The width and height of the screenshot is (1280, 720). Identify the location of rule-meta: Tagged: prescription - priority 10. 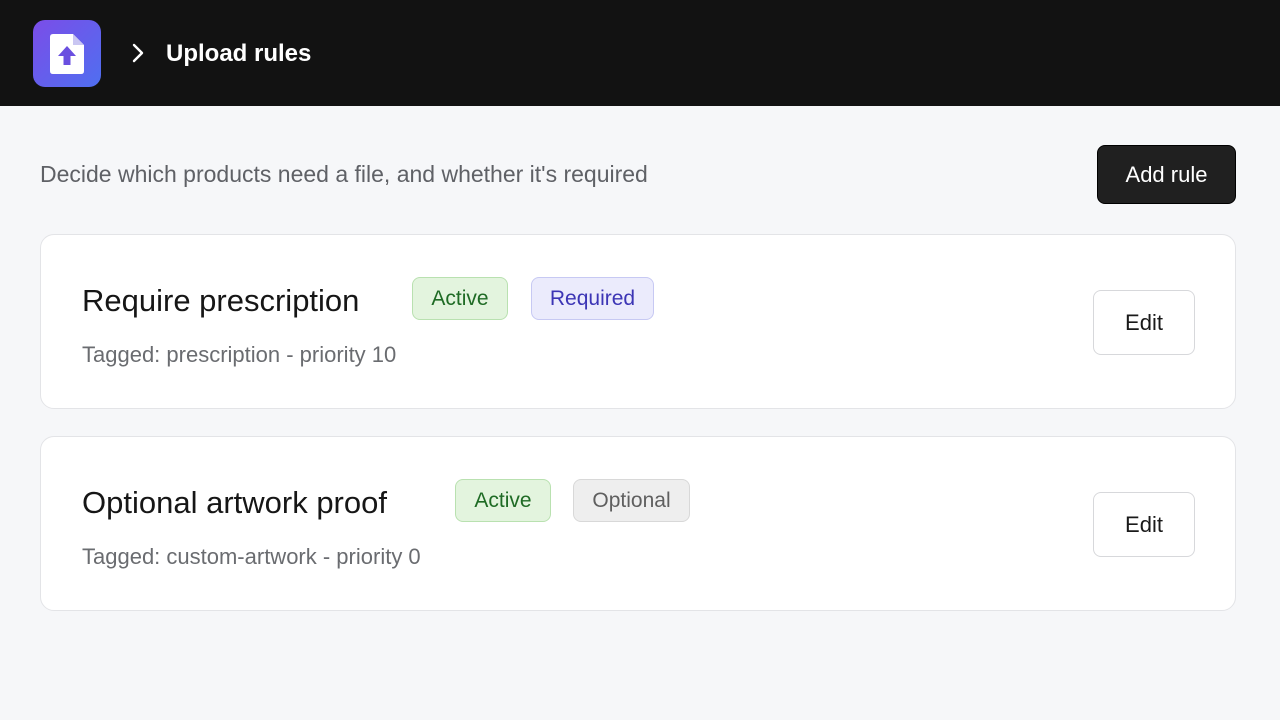
(239, 354).